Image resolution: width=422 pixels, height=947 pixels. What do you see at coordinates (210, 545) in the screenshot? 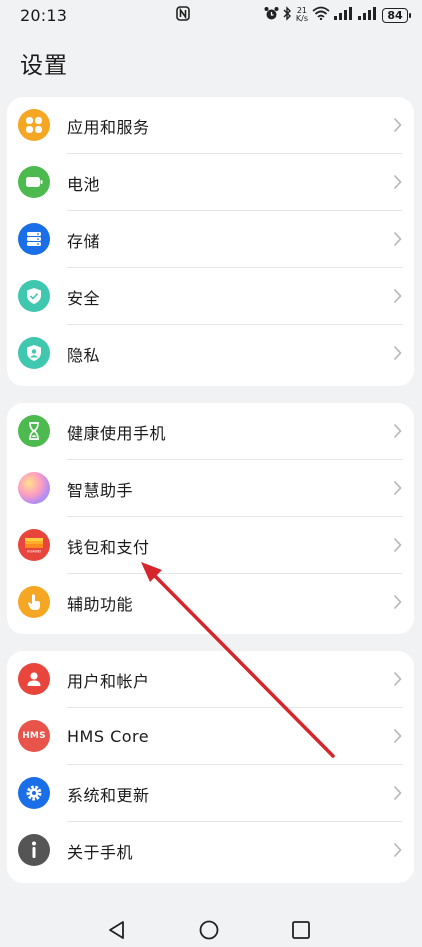
I see `settings-item-wallet-payment: HUAWEI 钱包和支付` at bounding box center [210, 545].